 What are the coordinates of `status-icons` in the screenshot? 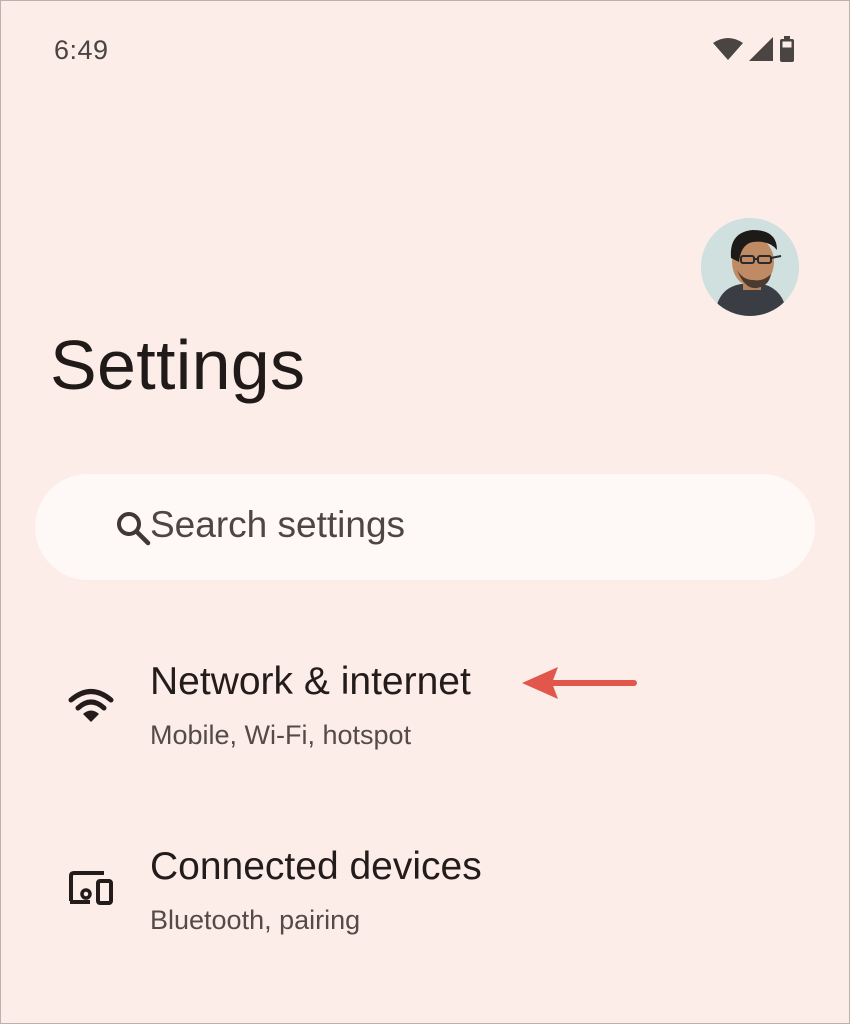 It's located at (754, 49).